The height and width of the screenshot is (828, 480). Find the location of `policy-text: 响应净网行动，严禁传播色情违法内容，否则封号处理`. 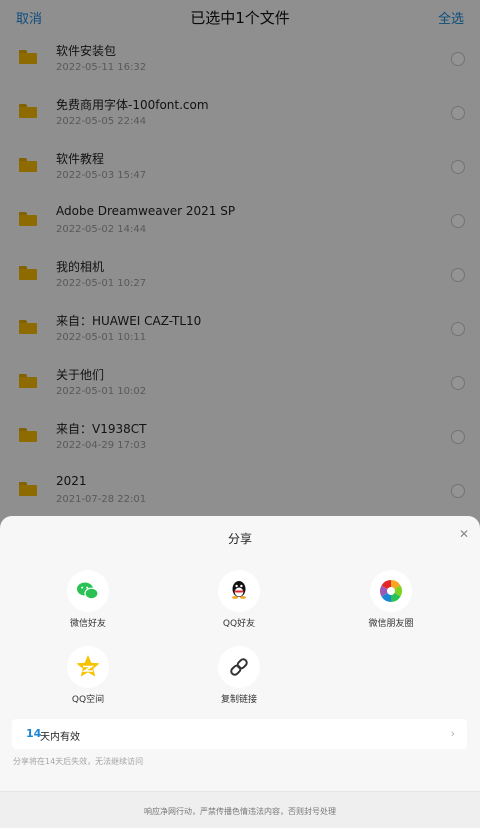

policy-text: 响应净网行动，严禁传播色情违法内容，否则封号处理 is located at coordinates (240, 811).